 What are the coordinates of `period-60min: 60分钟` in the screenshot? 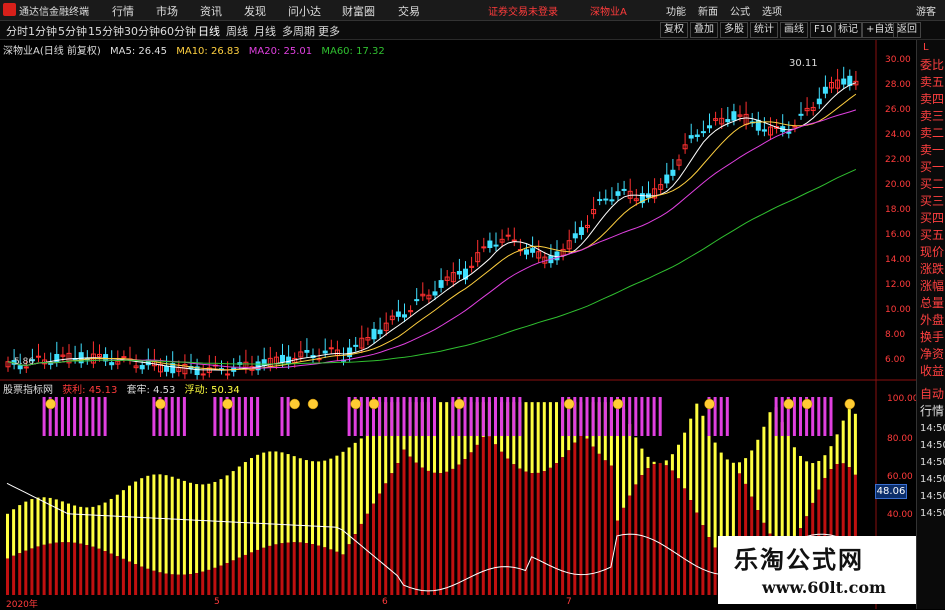 It's located at (178, 31).